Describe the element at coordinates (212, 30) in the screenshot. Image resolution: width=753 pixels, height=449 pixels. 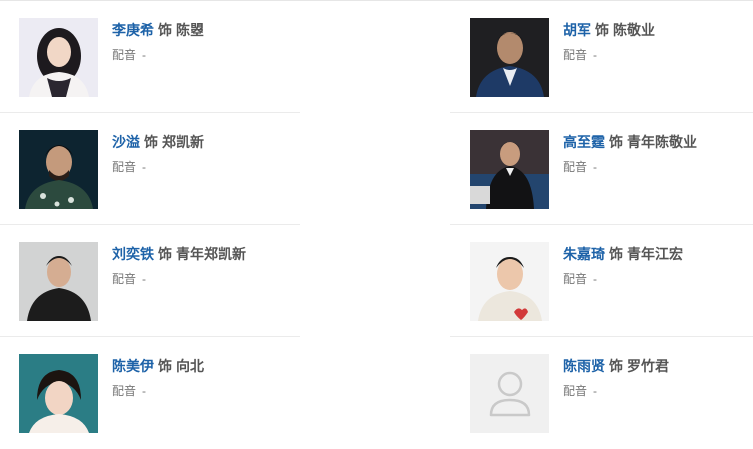
I see `name-line: 李庚希饰陈曌` at that location.